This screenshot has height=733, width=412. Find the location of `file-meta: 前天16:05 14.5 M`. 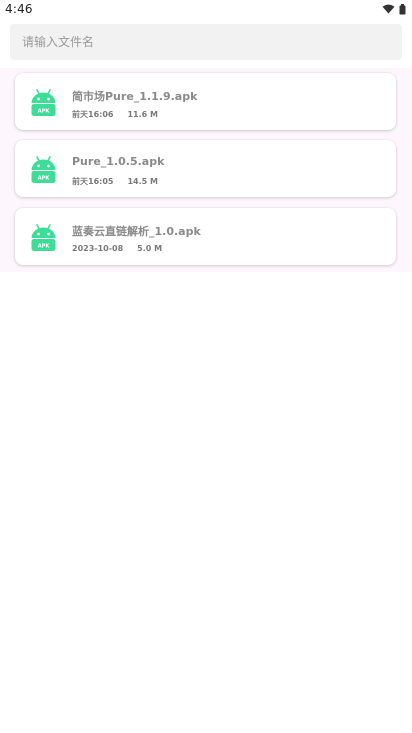

file-meta: 前天16:05 14.5 M is located at coordinates (115, 181).